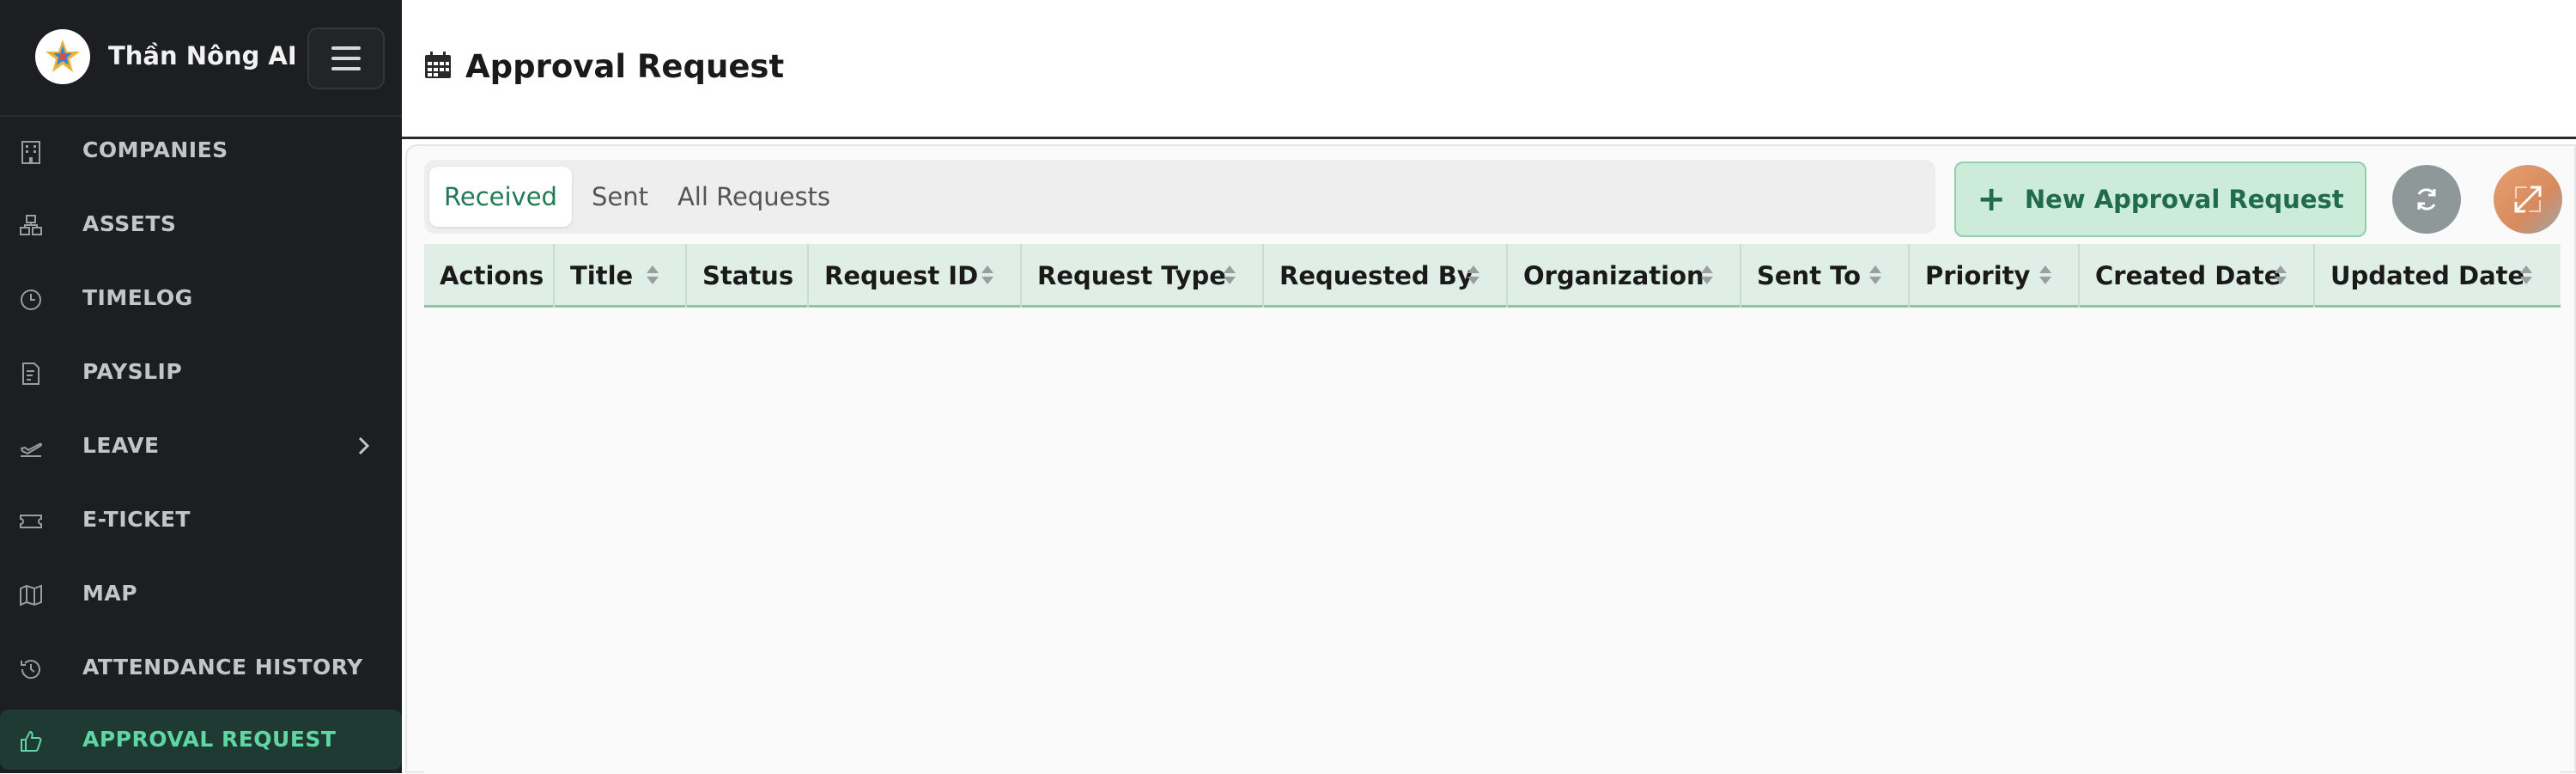 The width and height of the screenshot is (2576, 774). What do you see at coordinates (438, 65) in the screenshot?
I see `calendar-icon` at bounding box center [438, 65].